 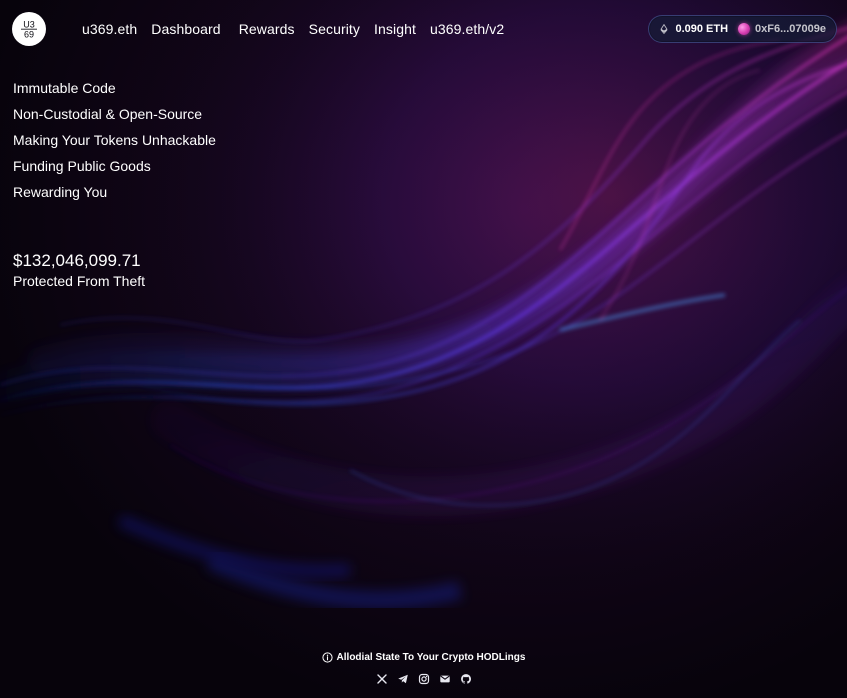 What do you see at coordinates (109, 29) in the screenshot?
I see `nav-u369-eth: u369.eth` at bounding box center [109, 29].